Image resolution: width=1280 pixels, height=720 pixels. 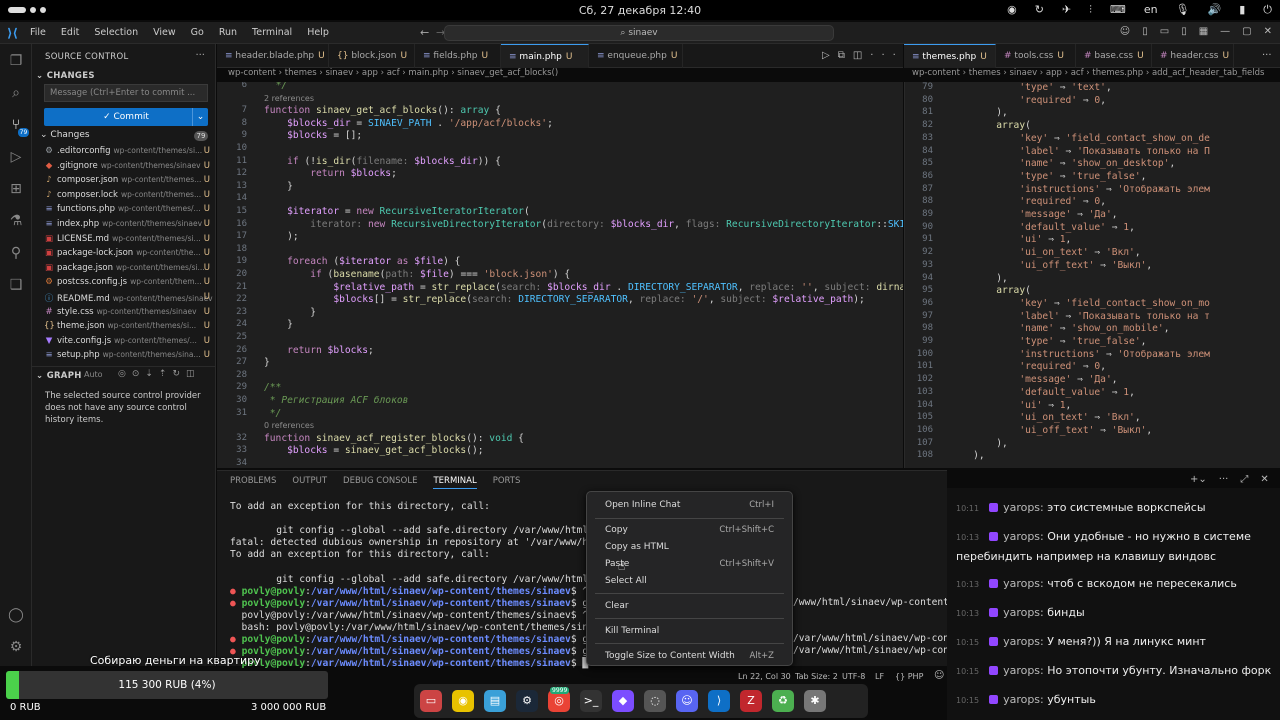 What do you see at coordinates (1045, 417) in the screenshot?
I see `code-line: 'ui_on_text' ⇒ 'Вкл',` at bounding box center [1045, 417].